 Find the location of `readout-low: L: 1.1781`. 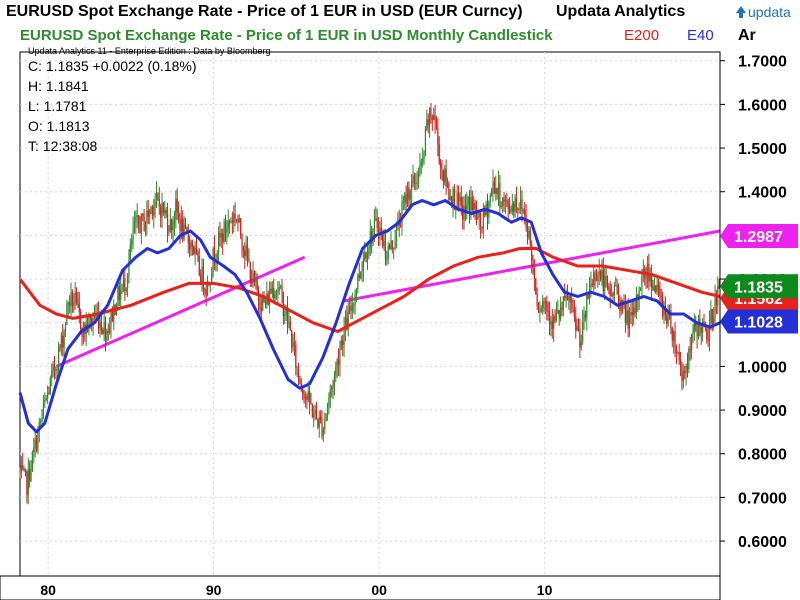

readout-low: L: 1.1781 is located at coordinates (57, 106).